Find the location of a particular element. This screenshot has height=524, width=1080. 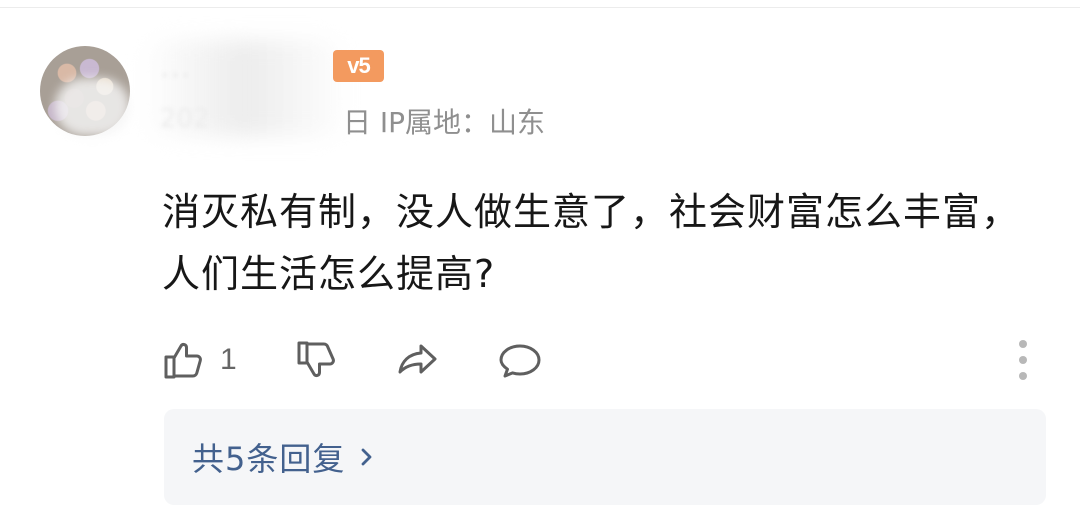

reply-button is located at coordinates (520, 360).